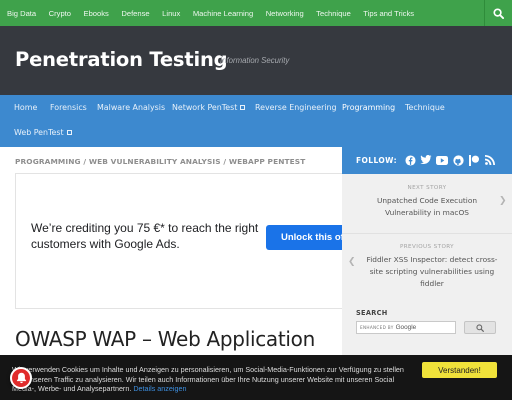 The height and width of the screenshot is (400, 512). I want to click on nav-item-programming: Programming, so click(368, 107).